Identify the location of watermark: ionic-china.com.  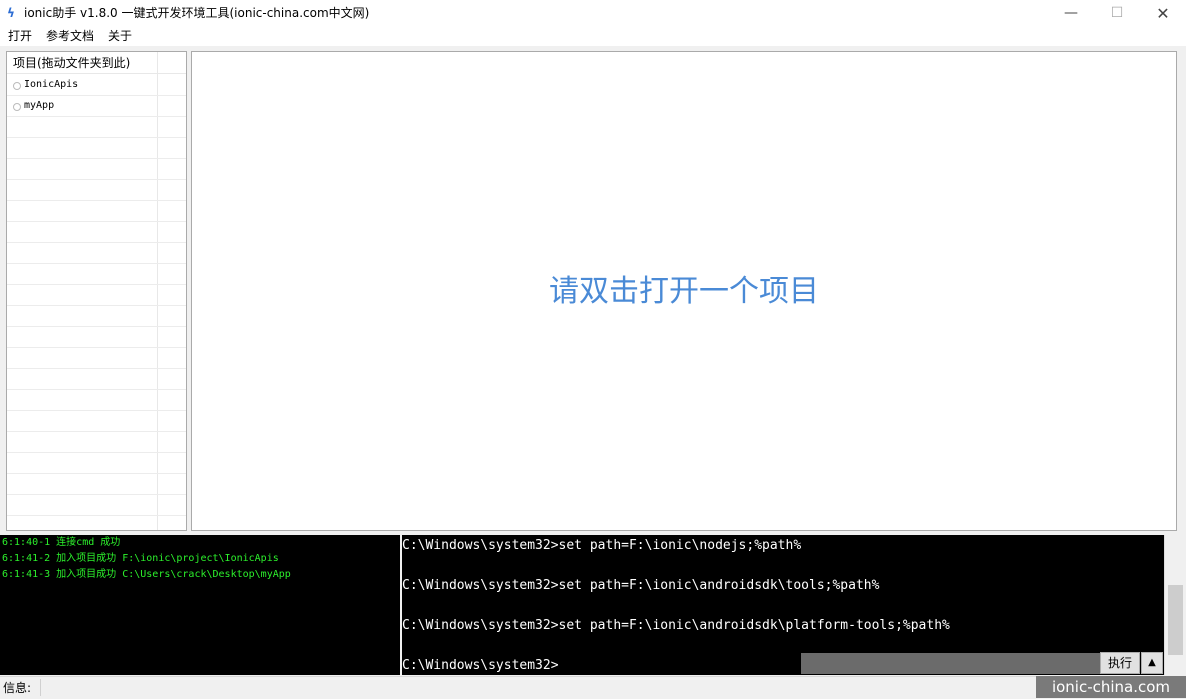
(1111, 687).